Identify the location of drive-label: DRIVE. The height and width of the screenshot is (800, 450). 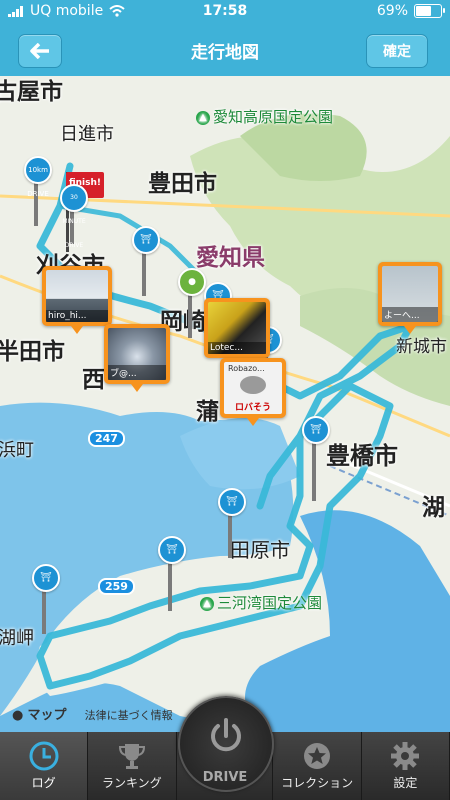
(225, 777).